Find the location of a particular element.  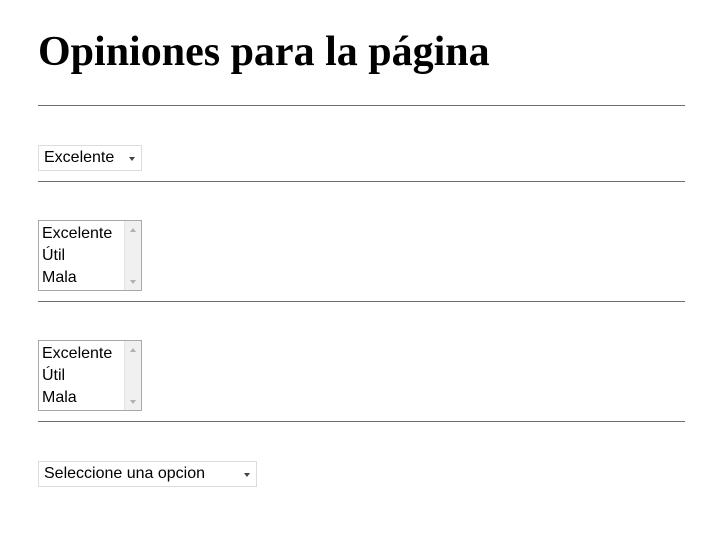

rating-dropdown: Excelente is located at coordinates (90, 158).